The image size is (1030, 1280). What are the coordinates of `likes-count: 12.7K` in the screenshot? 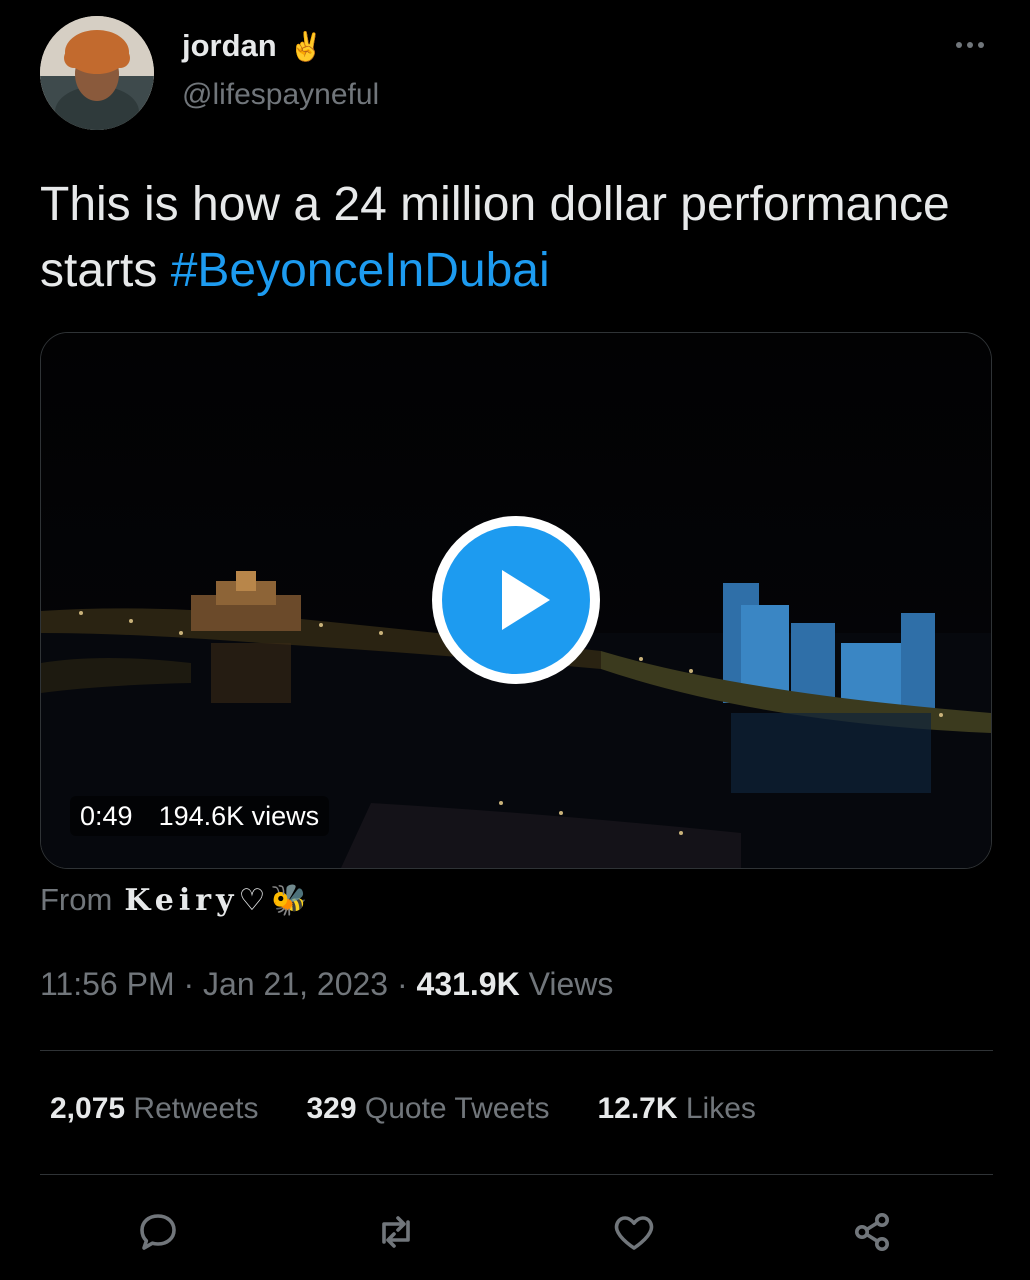 It's located at (637, 1108).